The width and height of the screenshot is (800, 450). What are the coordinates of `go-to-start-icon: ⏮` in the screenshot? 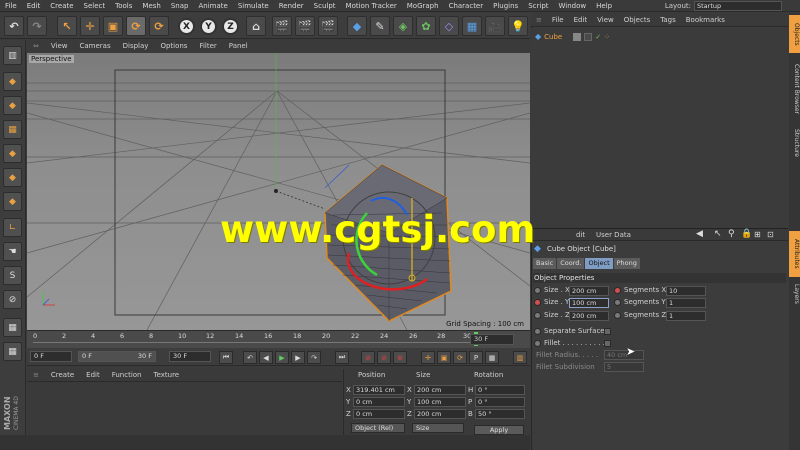 It's located at (226, 357).